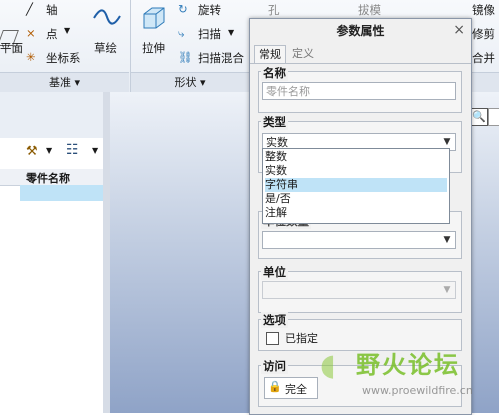 This screenshot has height=415, width=499. I want to click on revolve-icon: ↻, so click(183, 9).